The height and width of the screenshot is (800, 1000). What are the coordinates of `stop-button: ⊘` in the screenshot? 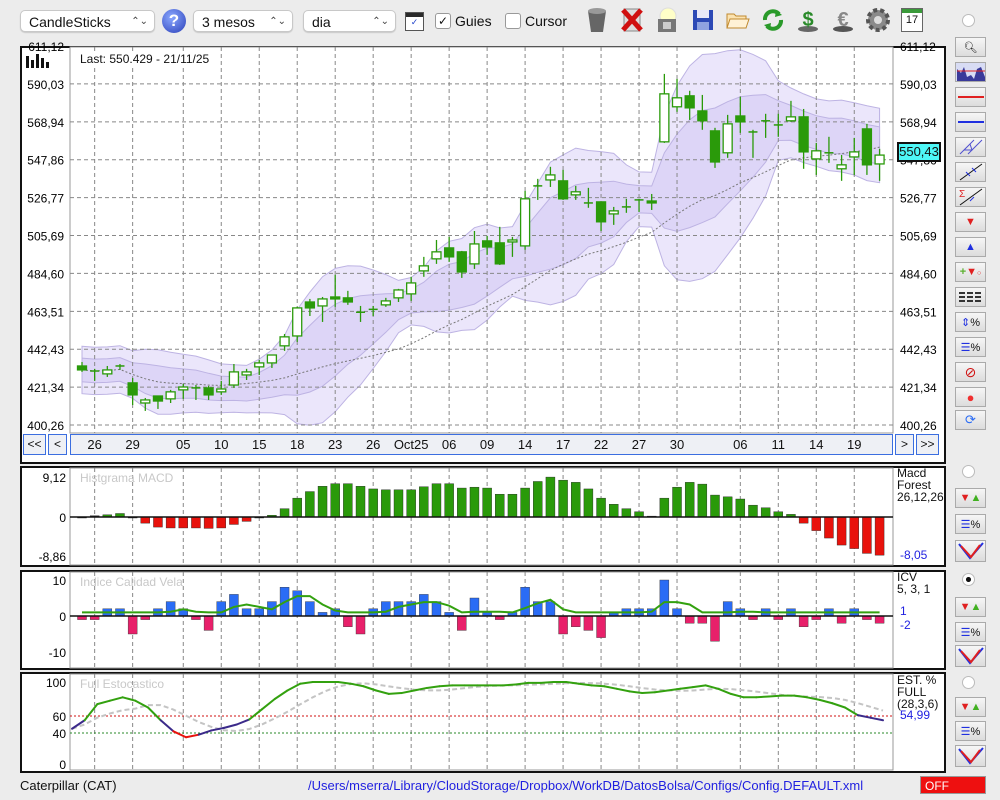 It's located at (970, 372).